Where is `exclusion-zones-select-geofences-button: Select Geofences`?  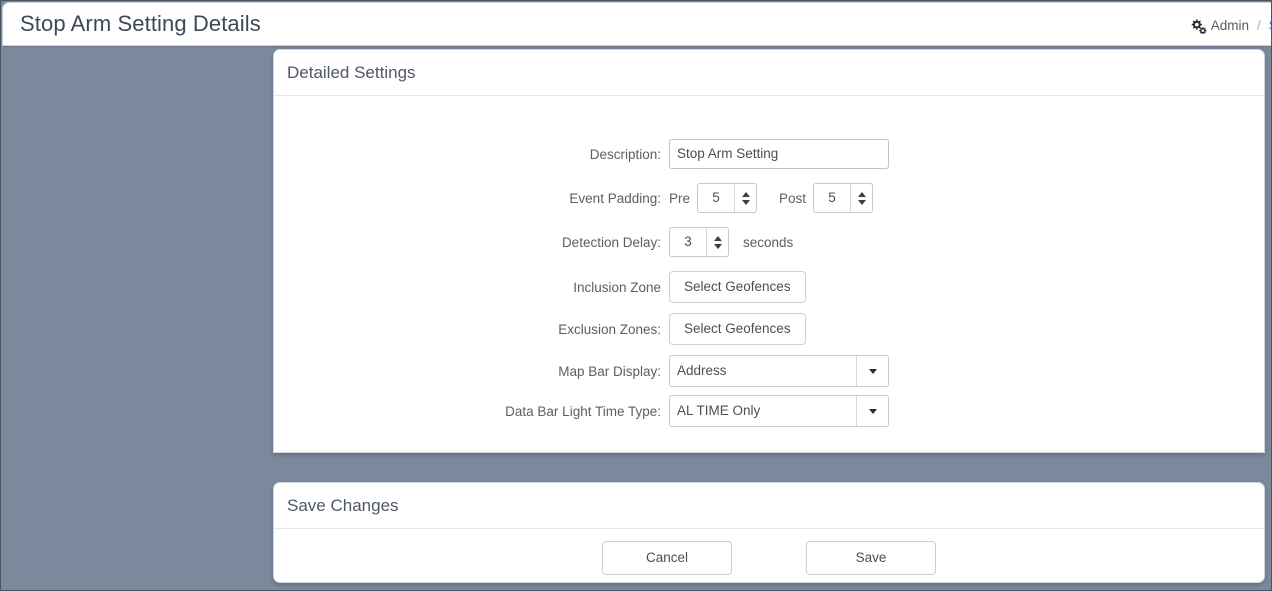
exclusion-zones-select-geofences-button: Select Geofences is located at coordinates (737, 329).